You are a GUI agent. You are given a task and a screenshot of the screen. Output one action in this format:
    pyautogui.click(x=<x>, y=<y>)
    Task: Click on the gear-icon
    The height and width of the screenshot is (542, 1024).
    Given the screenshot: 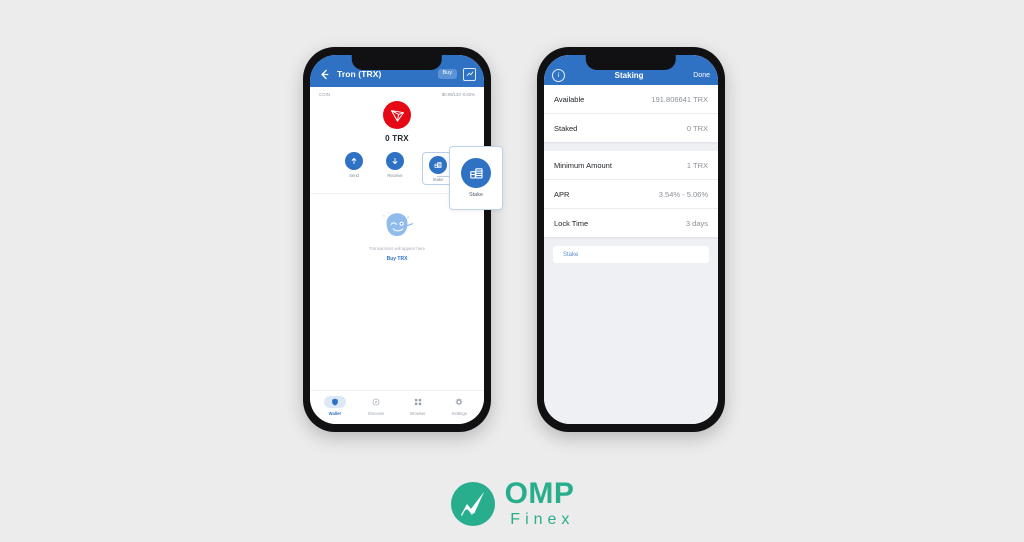 What is the action you would take?
    pyautogui.click(x=459, y=402)
    